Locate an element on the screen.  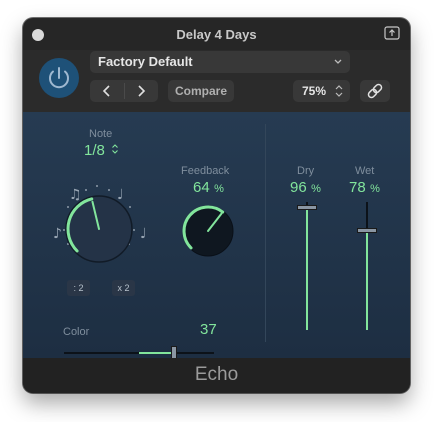
color-slider-fill is located at coordinates (156, 353).